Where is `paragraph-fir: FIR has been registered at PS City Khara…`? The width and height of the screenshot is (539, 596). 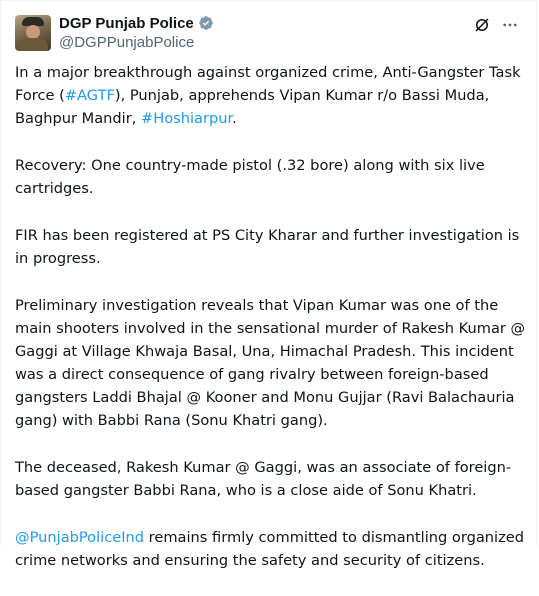
paragraph-fir: FIR has been registered at PS City Khara… is located at coordinates (267, 247).